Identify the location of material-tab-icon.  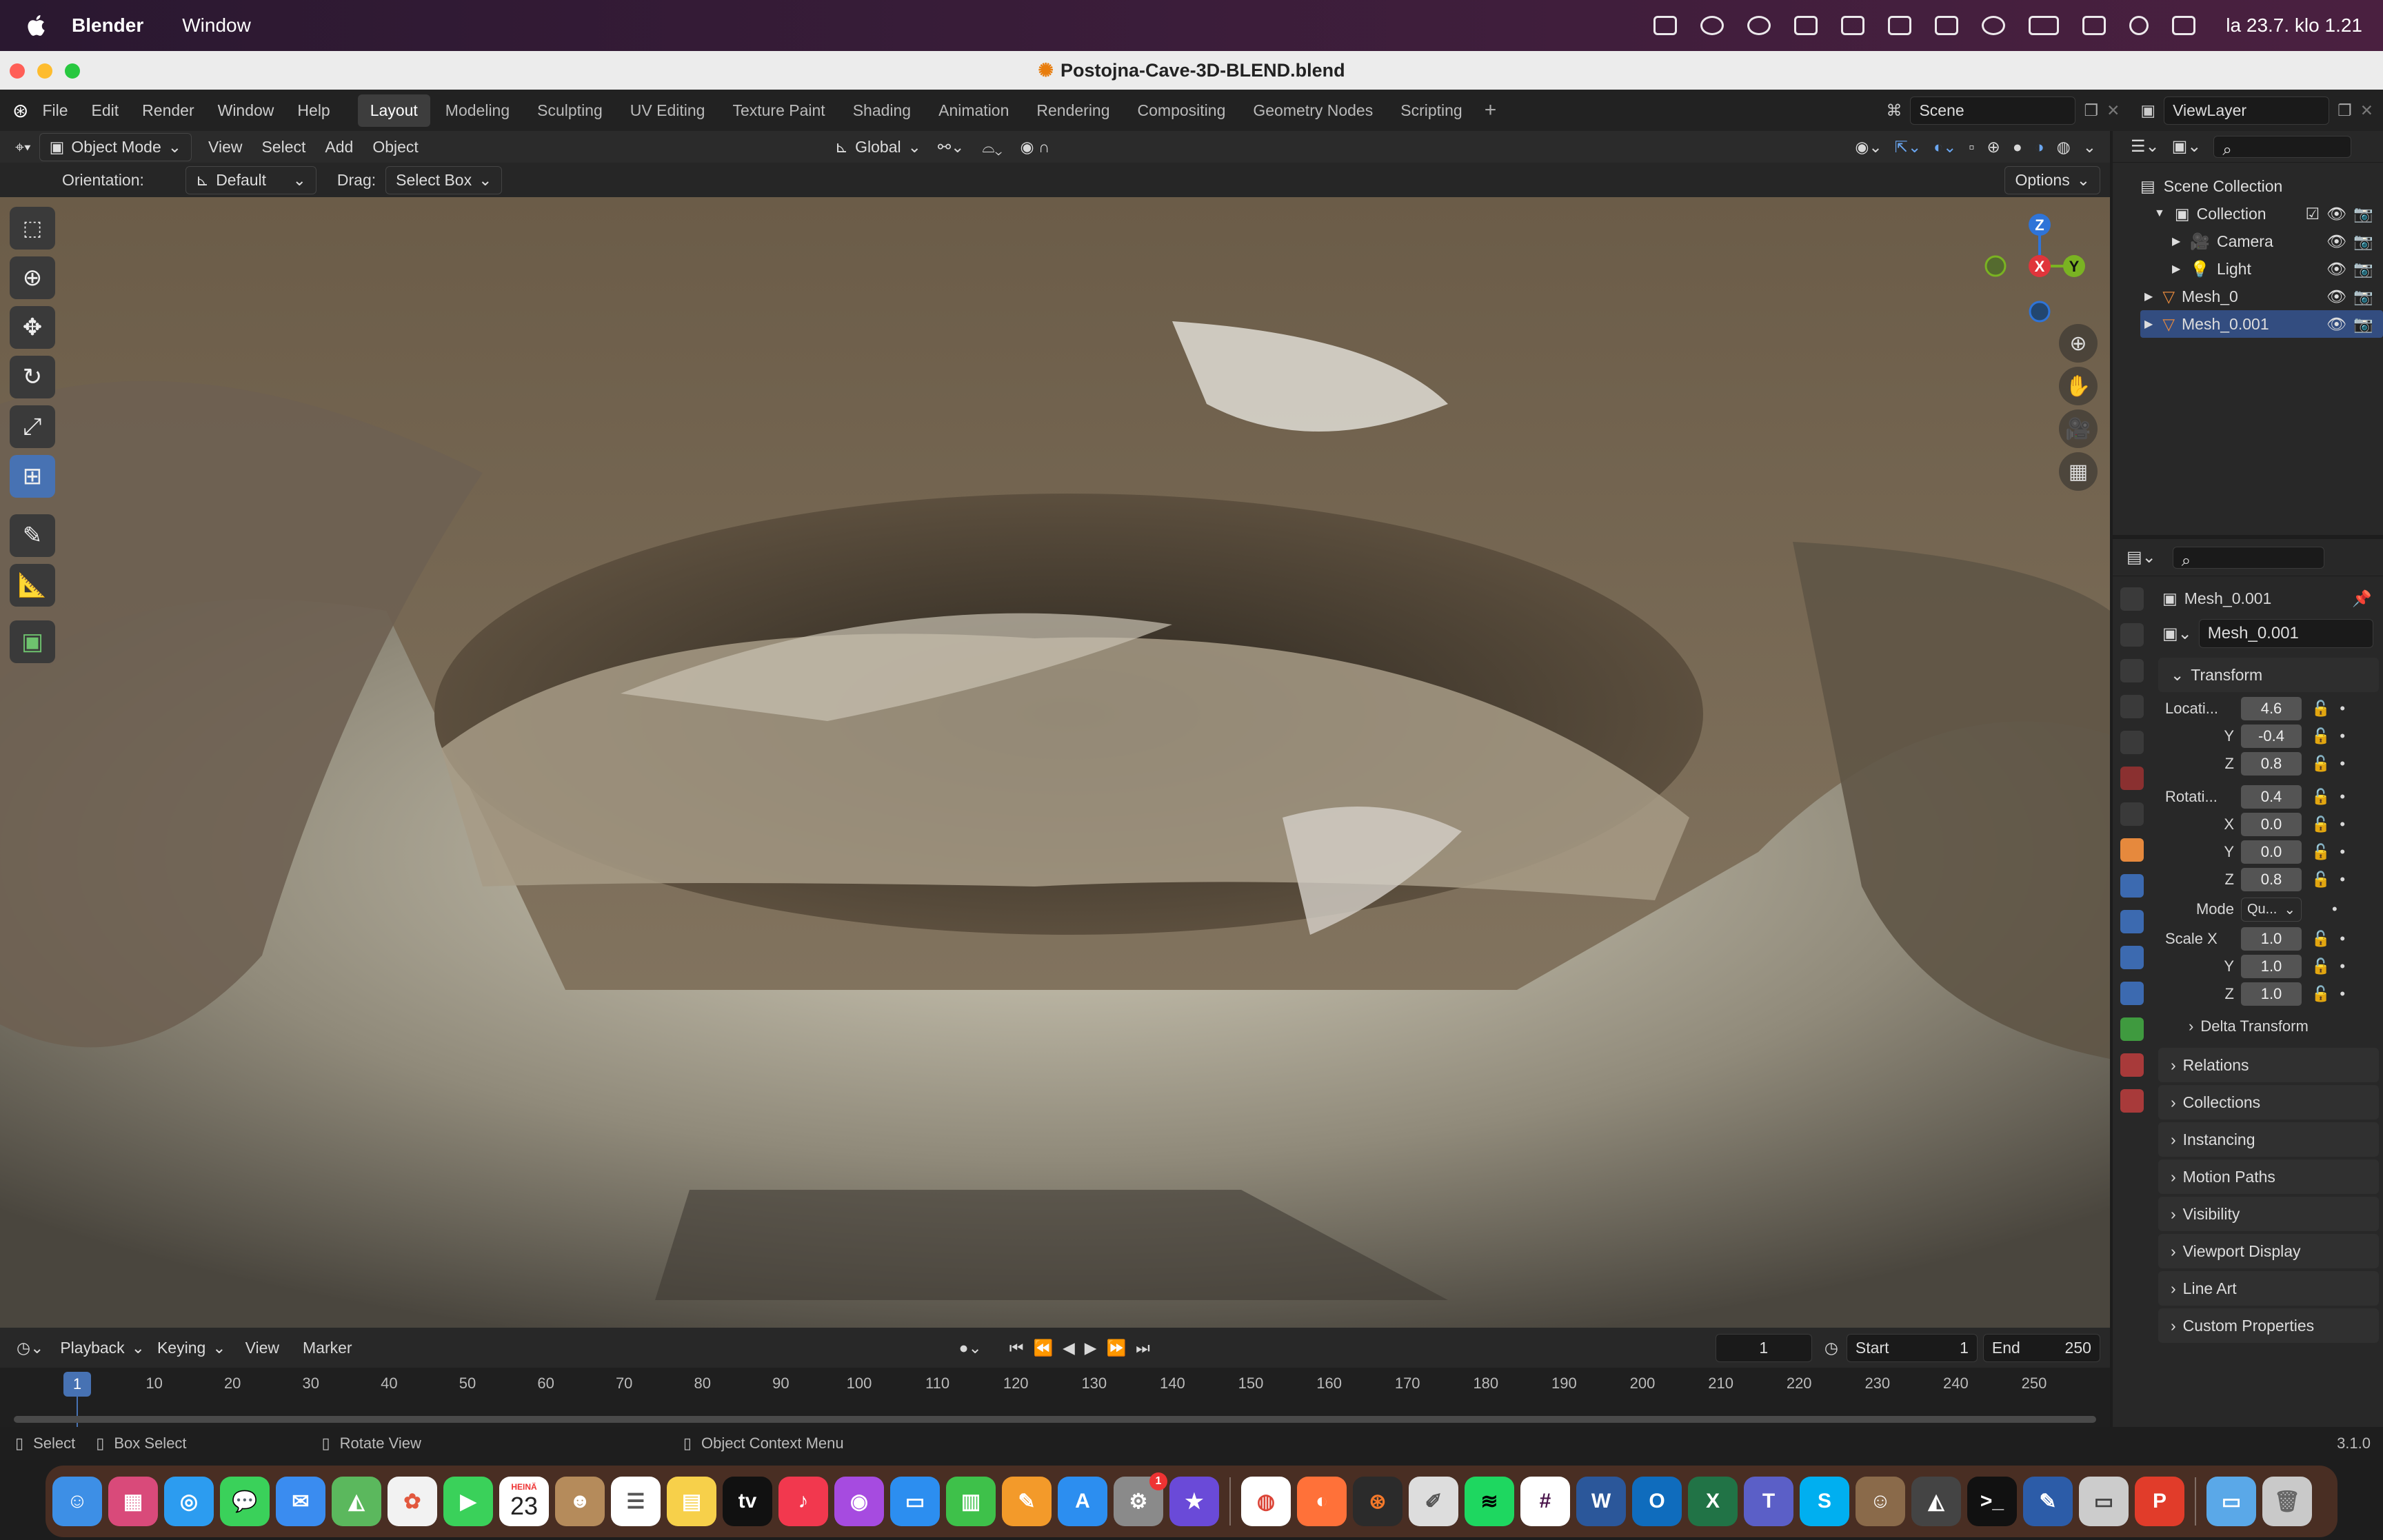
(2132, 1065).